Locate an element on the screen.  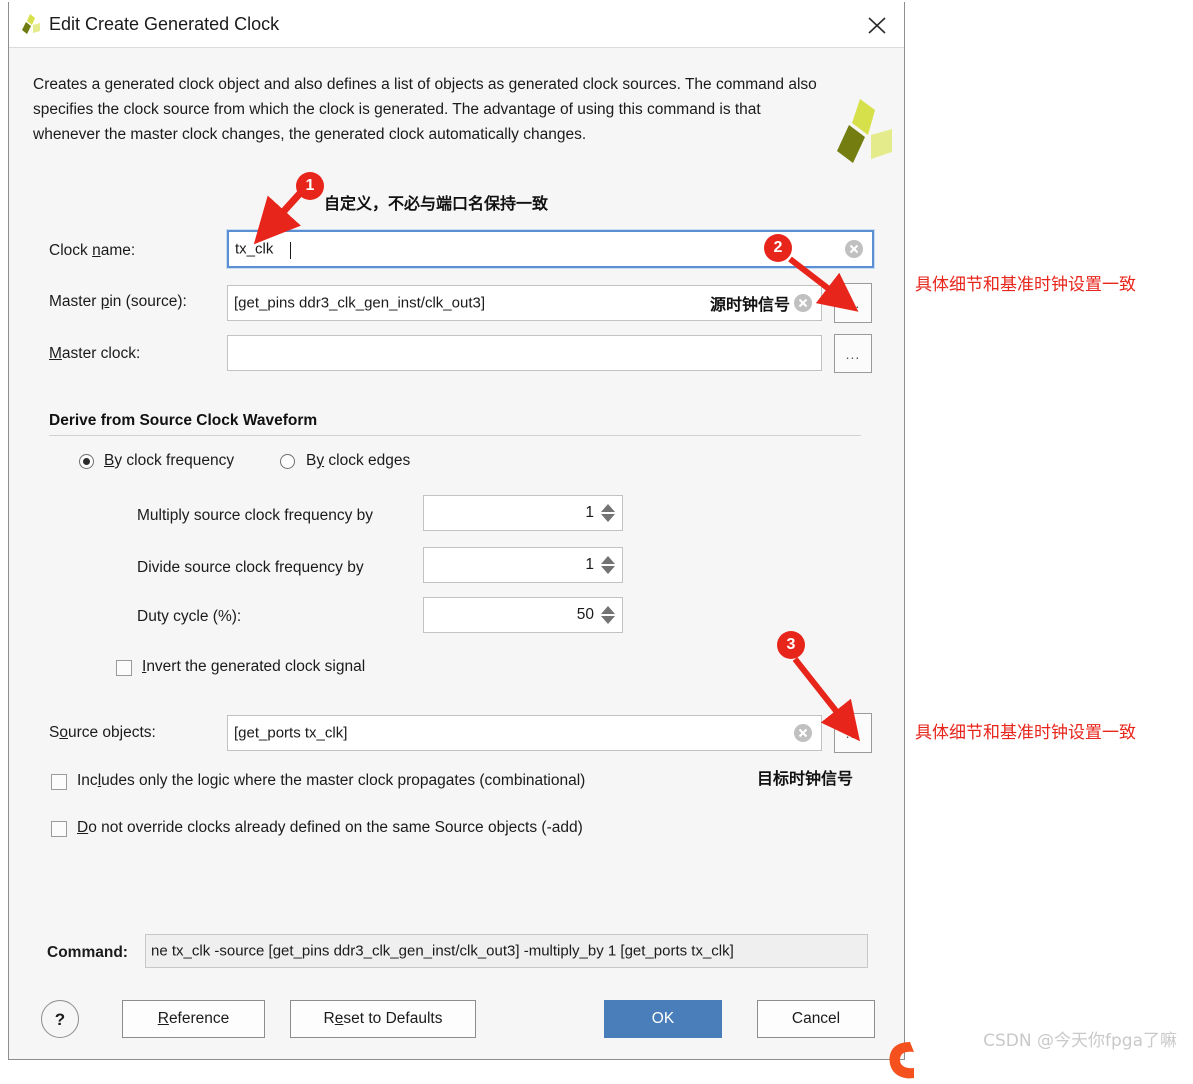
annotation-source-objects-note: 目标时钟信号 is located at coordinates (805, 778).